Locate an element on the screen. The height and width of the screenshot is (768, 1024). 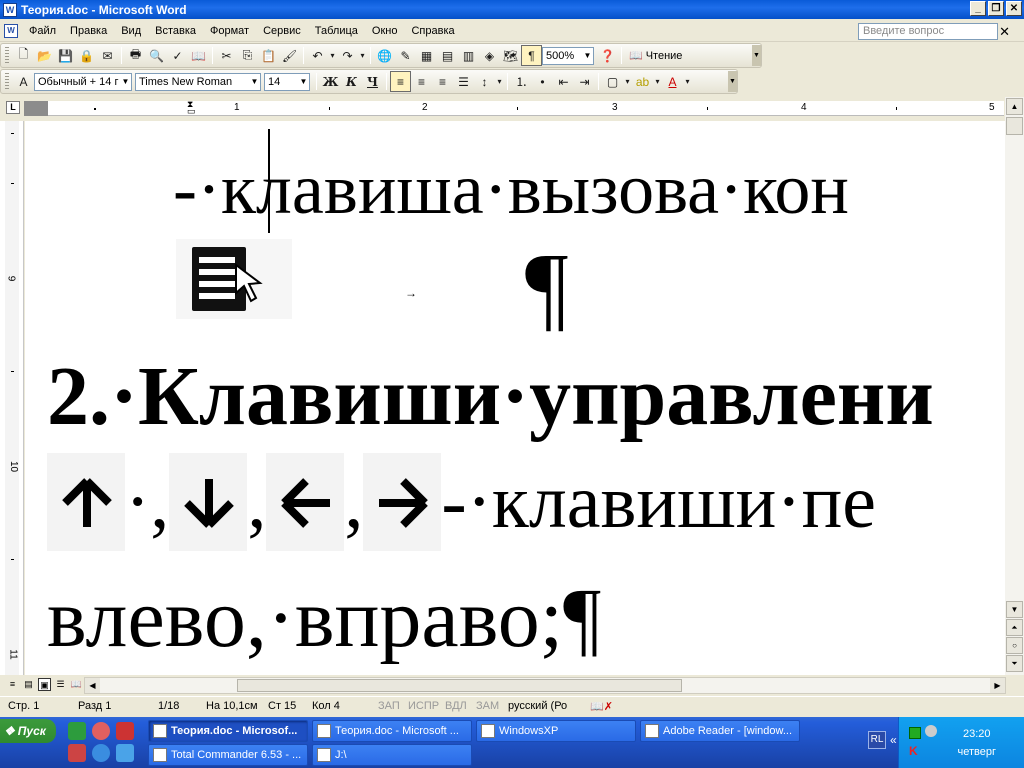
line-spacing-icon: ↕ is located at coordinates (484, 81).